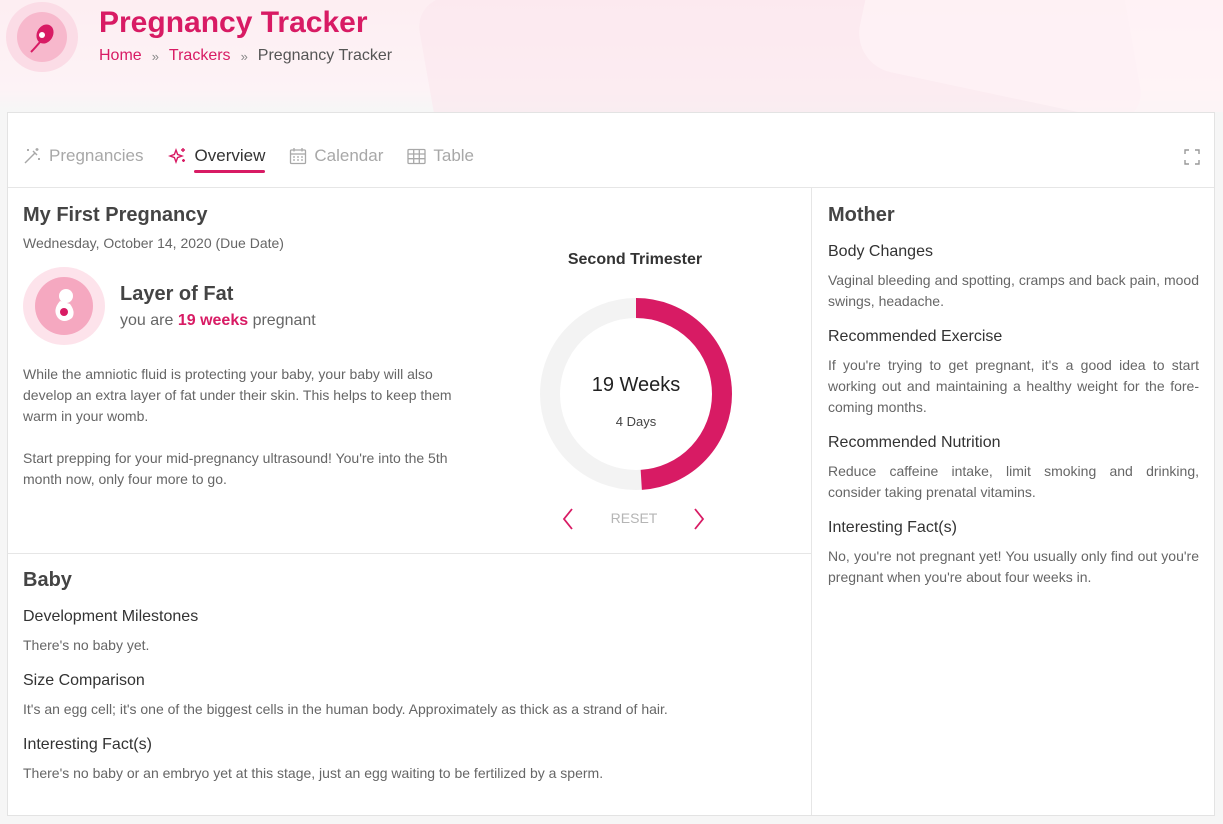  What do you see at coordinates (349, 155) in the screenshot?
I see `tab-label: Calendar` at bounding box center [349, 155].